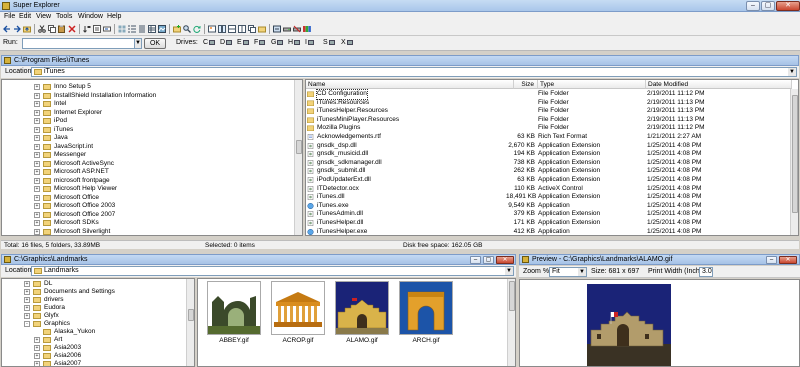  I want to click on drive-i-button: I, so click(309, 42).